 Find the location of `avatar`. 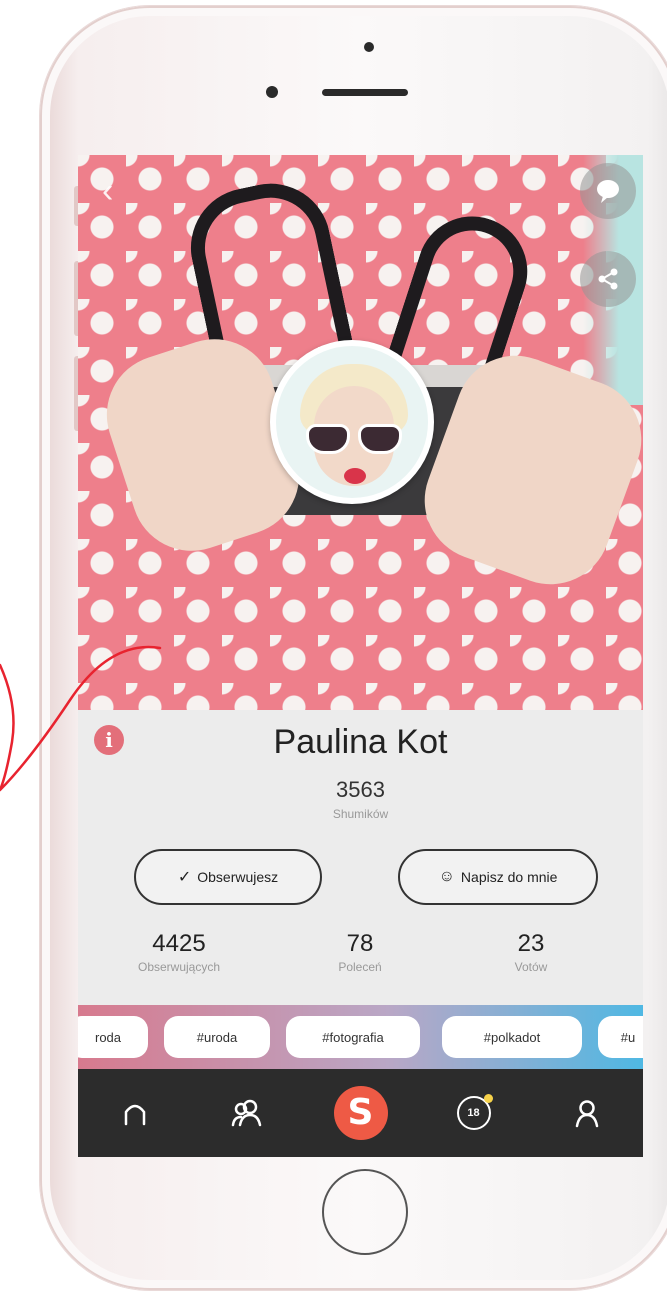

avatar is located at coordinates (352, 422).